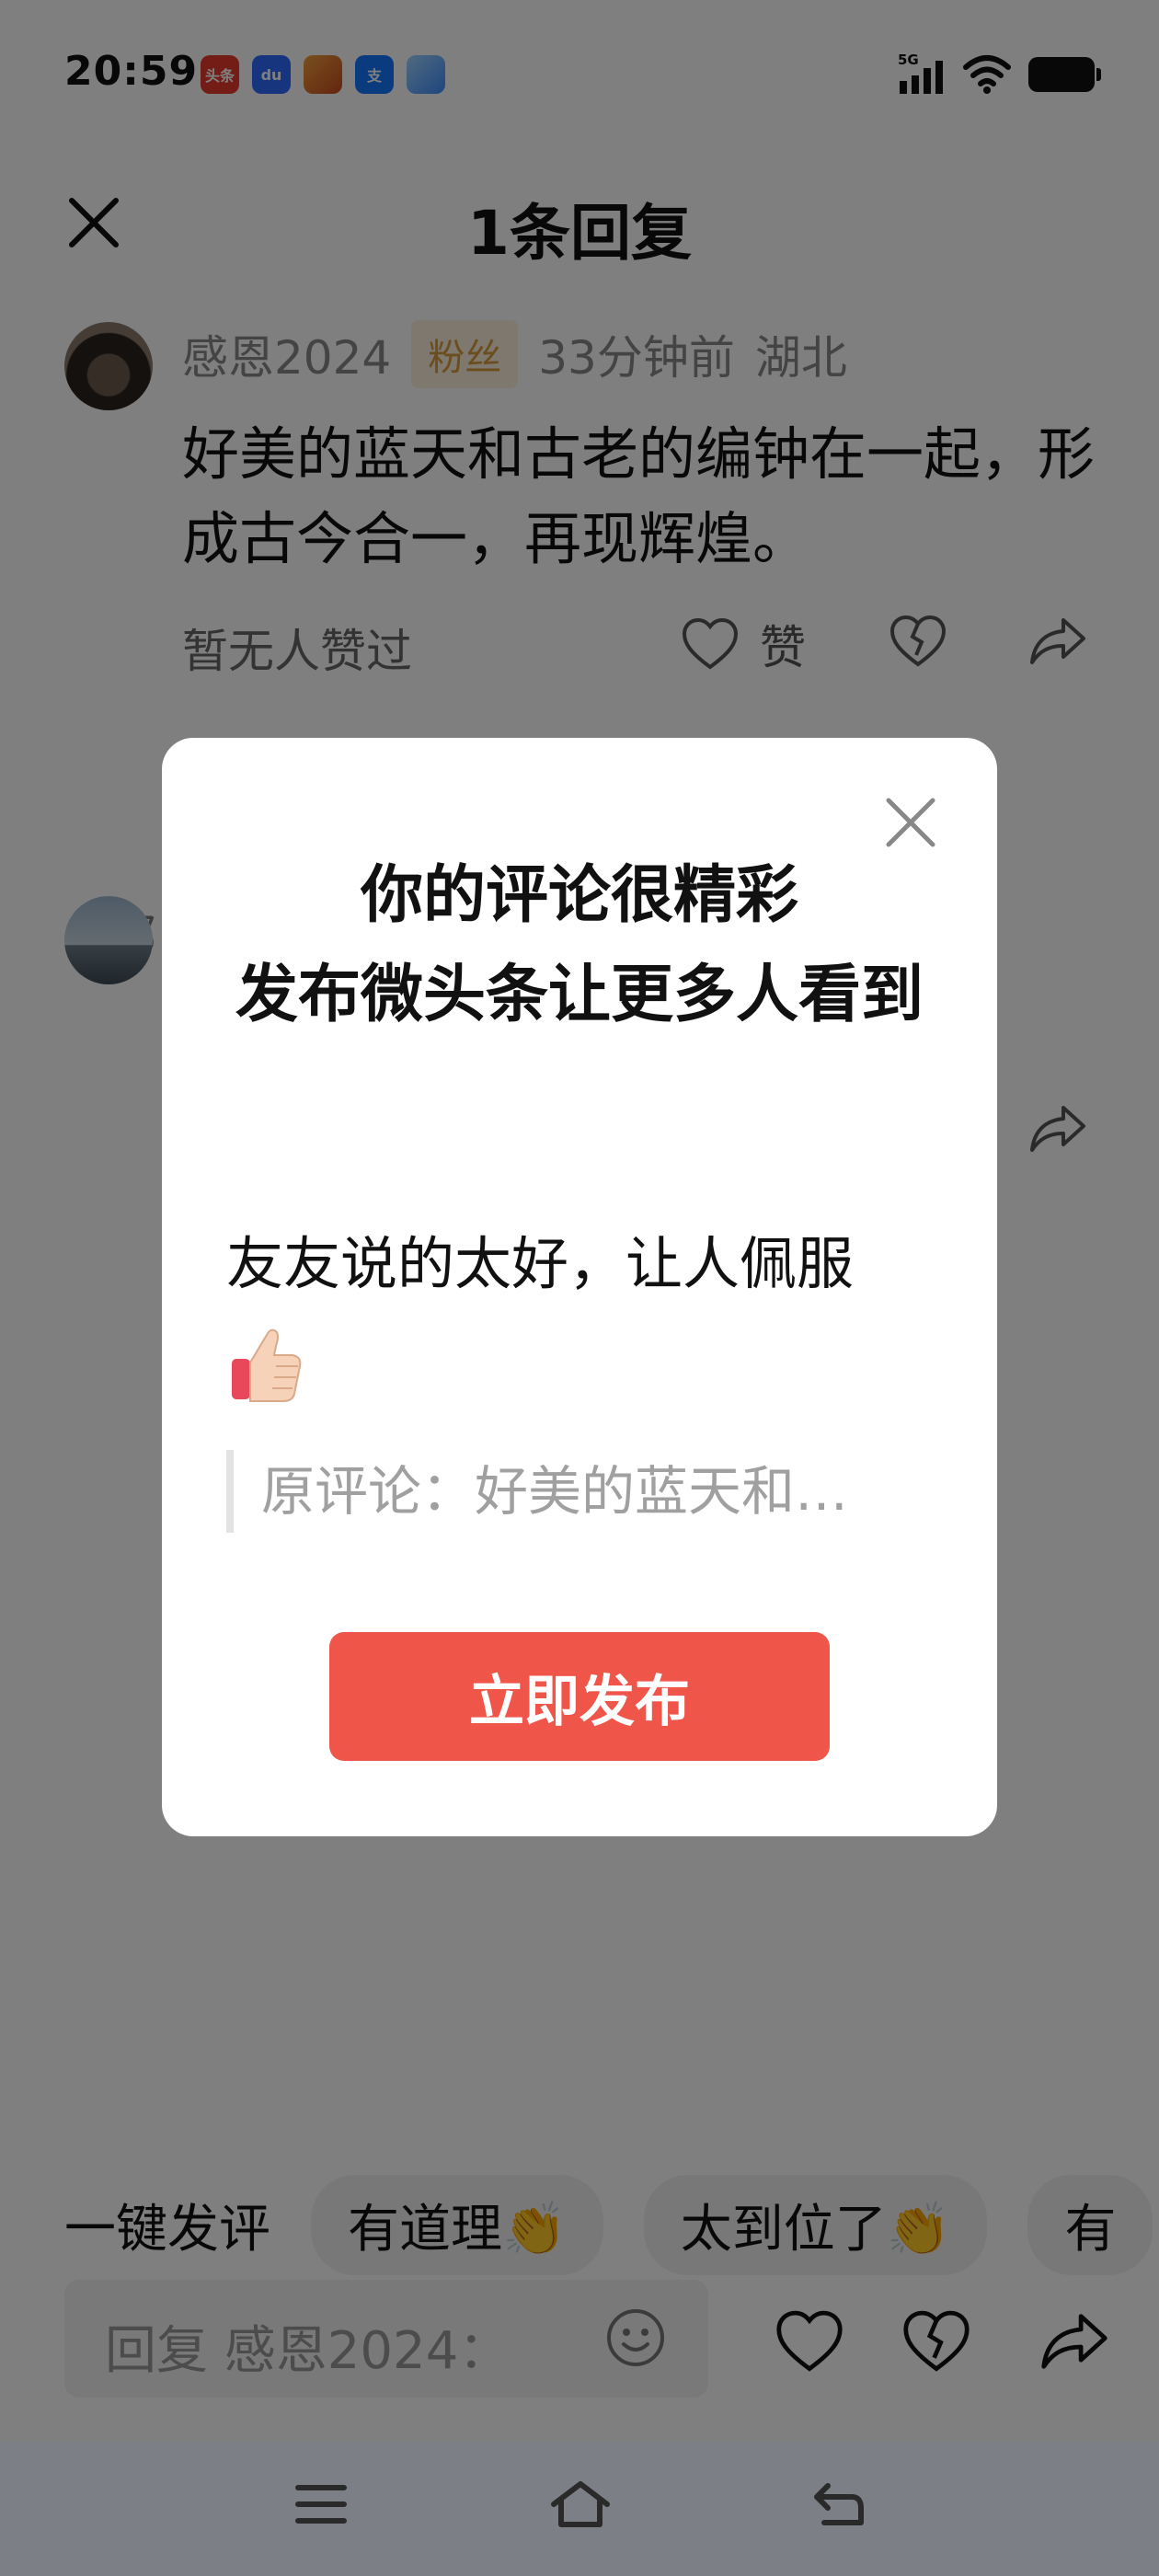 The image size is (1159, 2576). I want to click on close-icon, so click(910, 822).